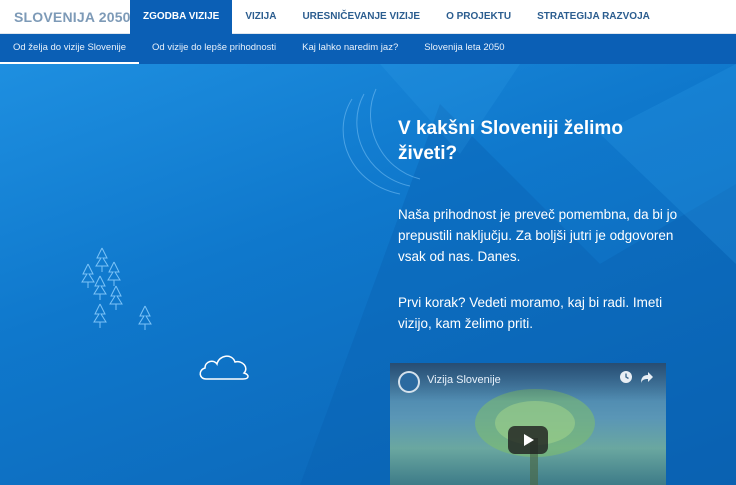 This screenshot has height=485, width=736. I want to click on hero-title: V kakšni Sloveniji želimo živeti?, so click(510, 141).